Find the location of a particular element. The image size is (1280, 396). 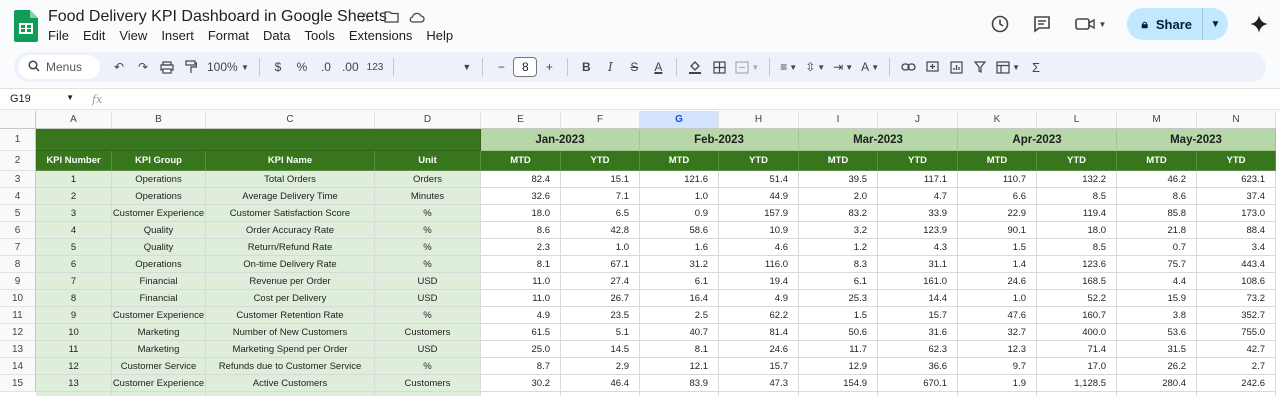

table-cell: 33.9 is located at coordinates (918, 213).